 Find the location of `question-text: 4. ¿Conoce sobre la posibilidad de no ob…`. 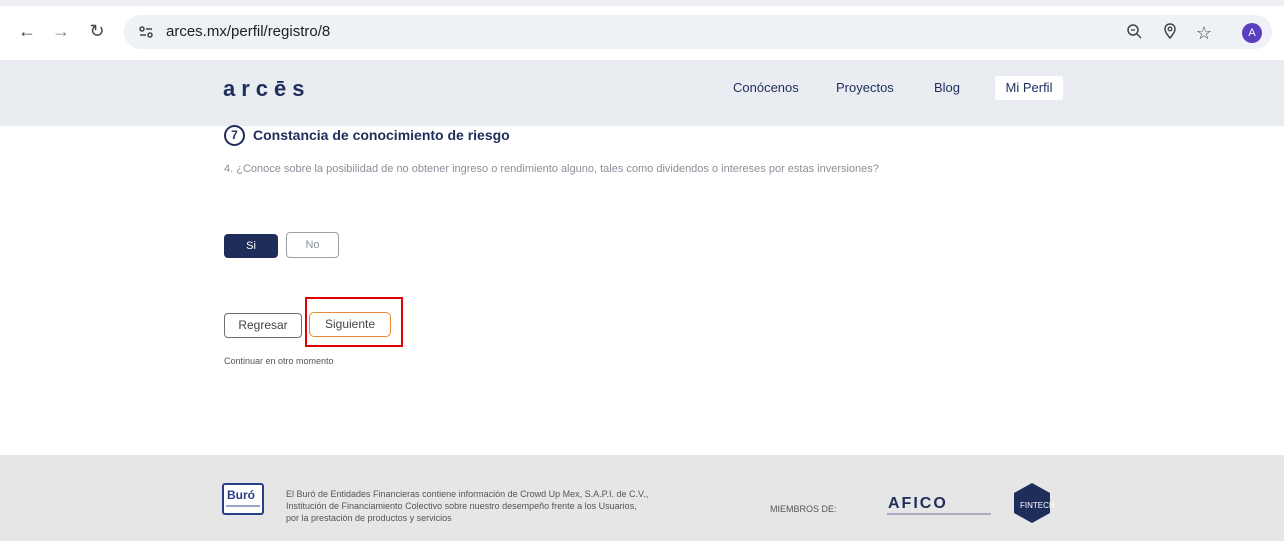

question-text: 4. ¿Conoce sobre la posibilidad de no ob… is located at coordinates (551, 169).